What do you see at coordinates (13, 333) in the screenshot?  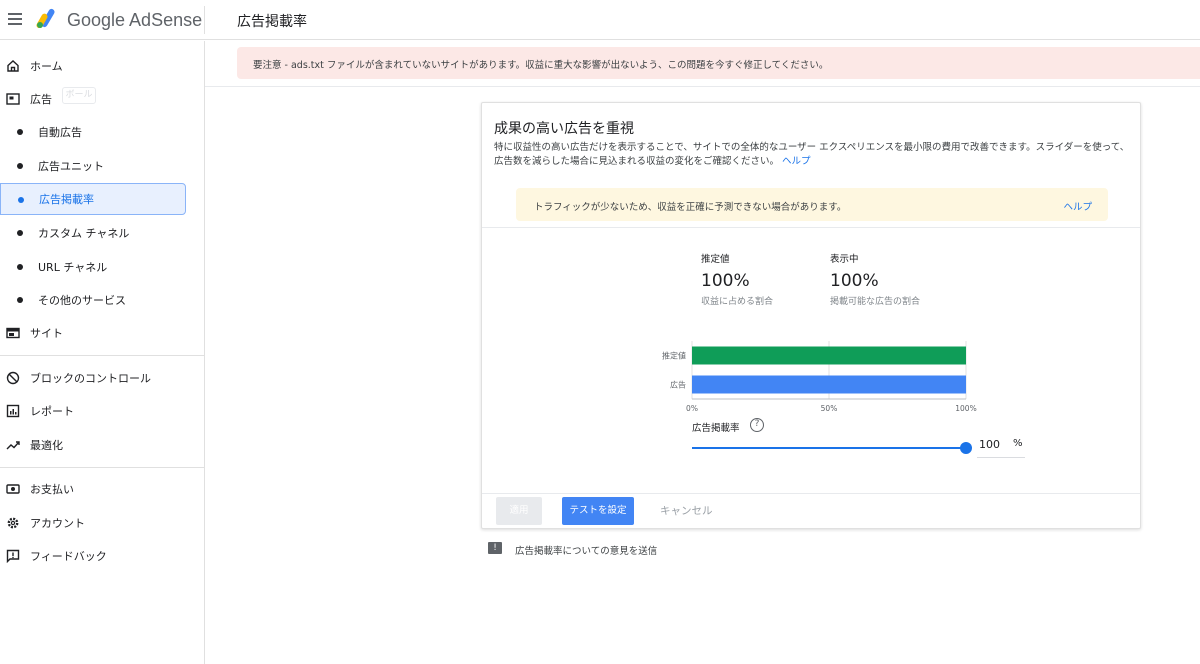 I see `sites-icon` at bounding box center [13, 333].